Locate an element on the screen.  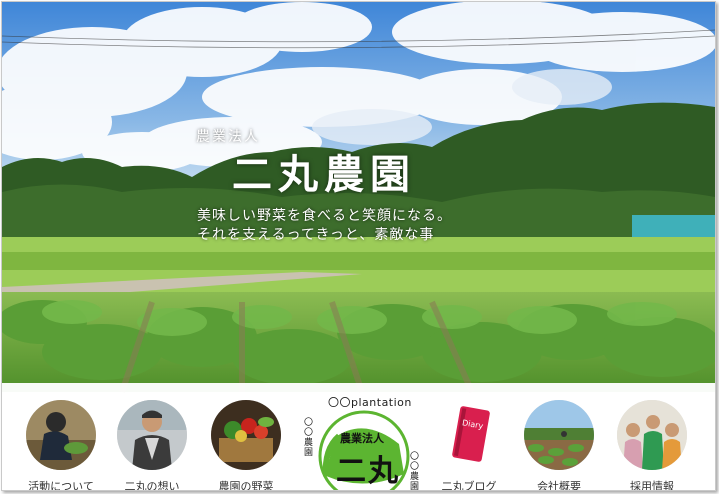
nav-item-vegetables: 農園の野菜 is located at coordinates (246, 445).